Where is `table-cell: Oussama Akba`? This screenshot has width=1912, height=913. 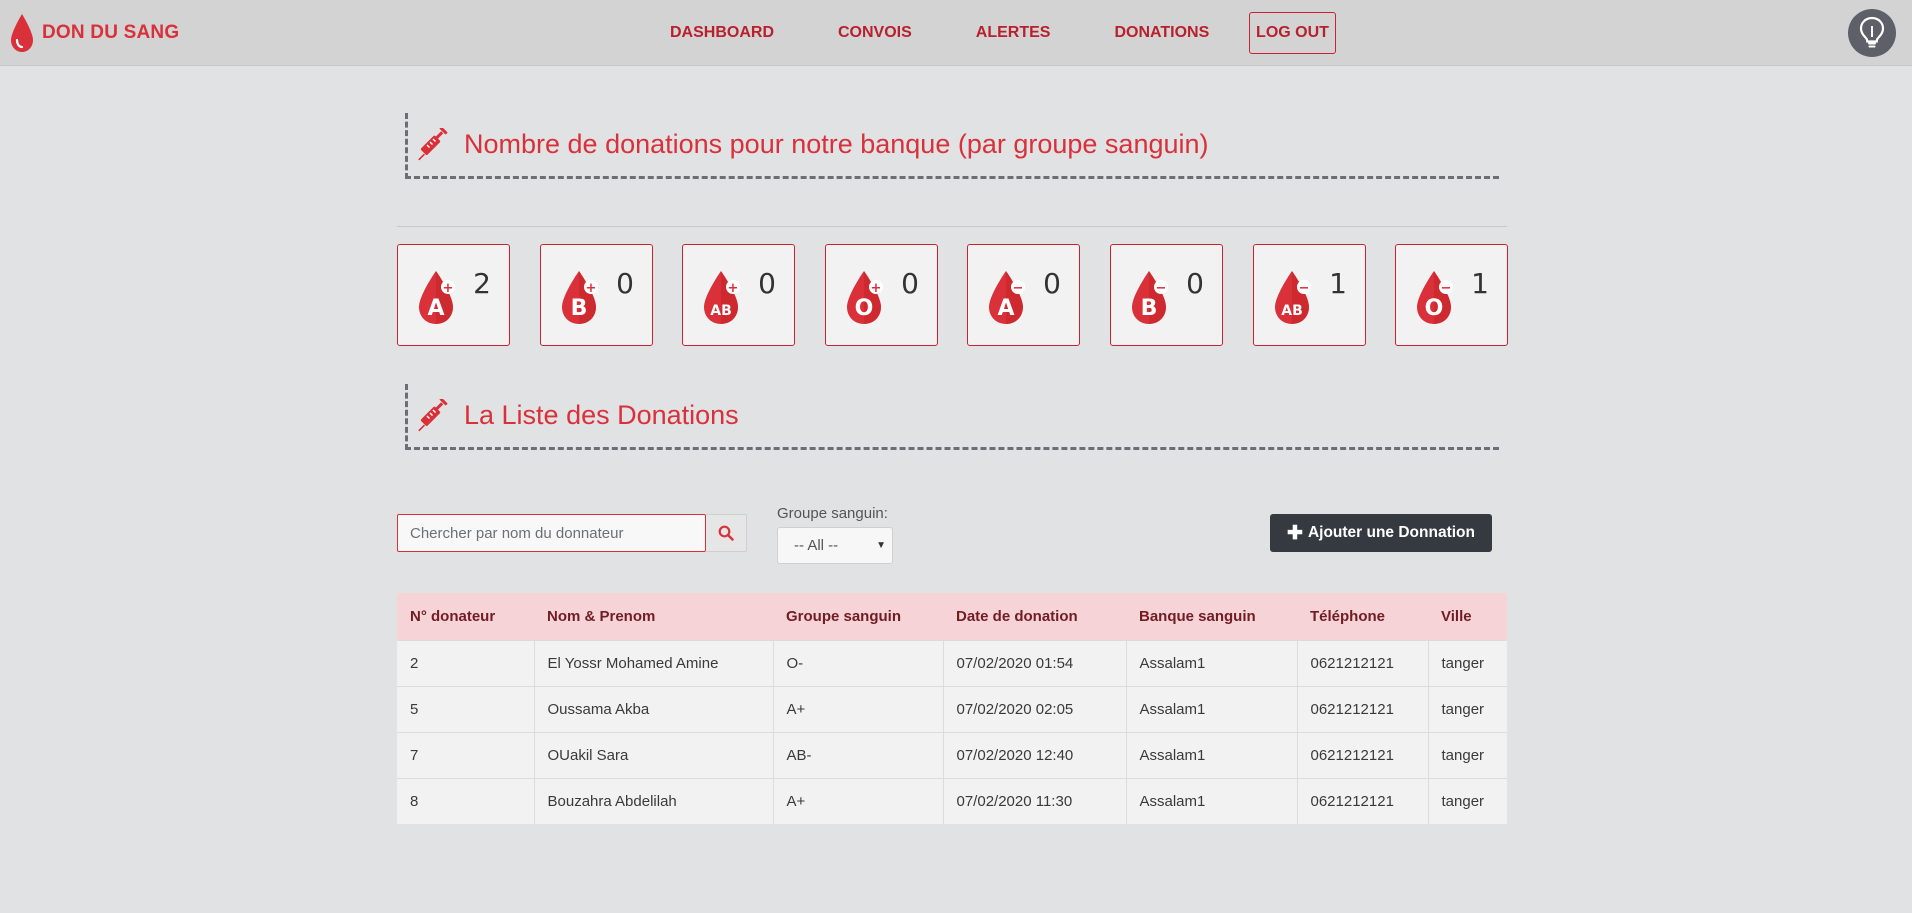
table-cell: Oussama Akba is located at coordinates (653, 708).